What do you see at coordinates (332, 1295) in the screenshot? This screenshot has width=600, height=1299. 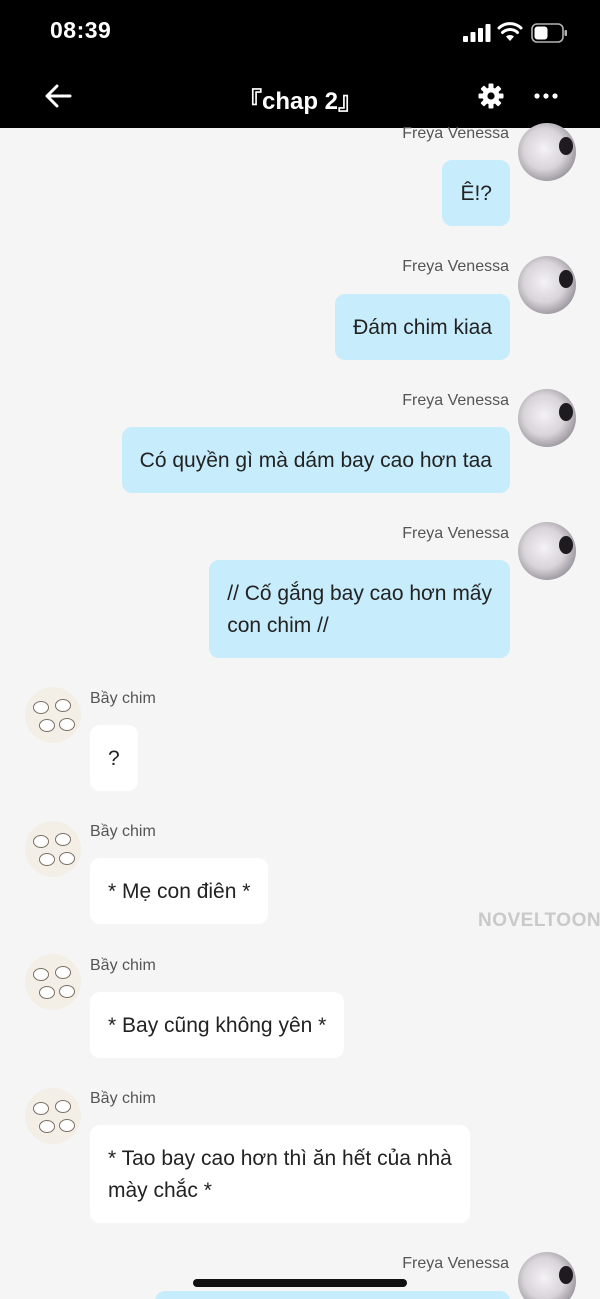 I see `message-bubble` at bounding box center [332, 1295].